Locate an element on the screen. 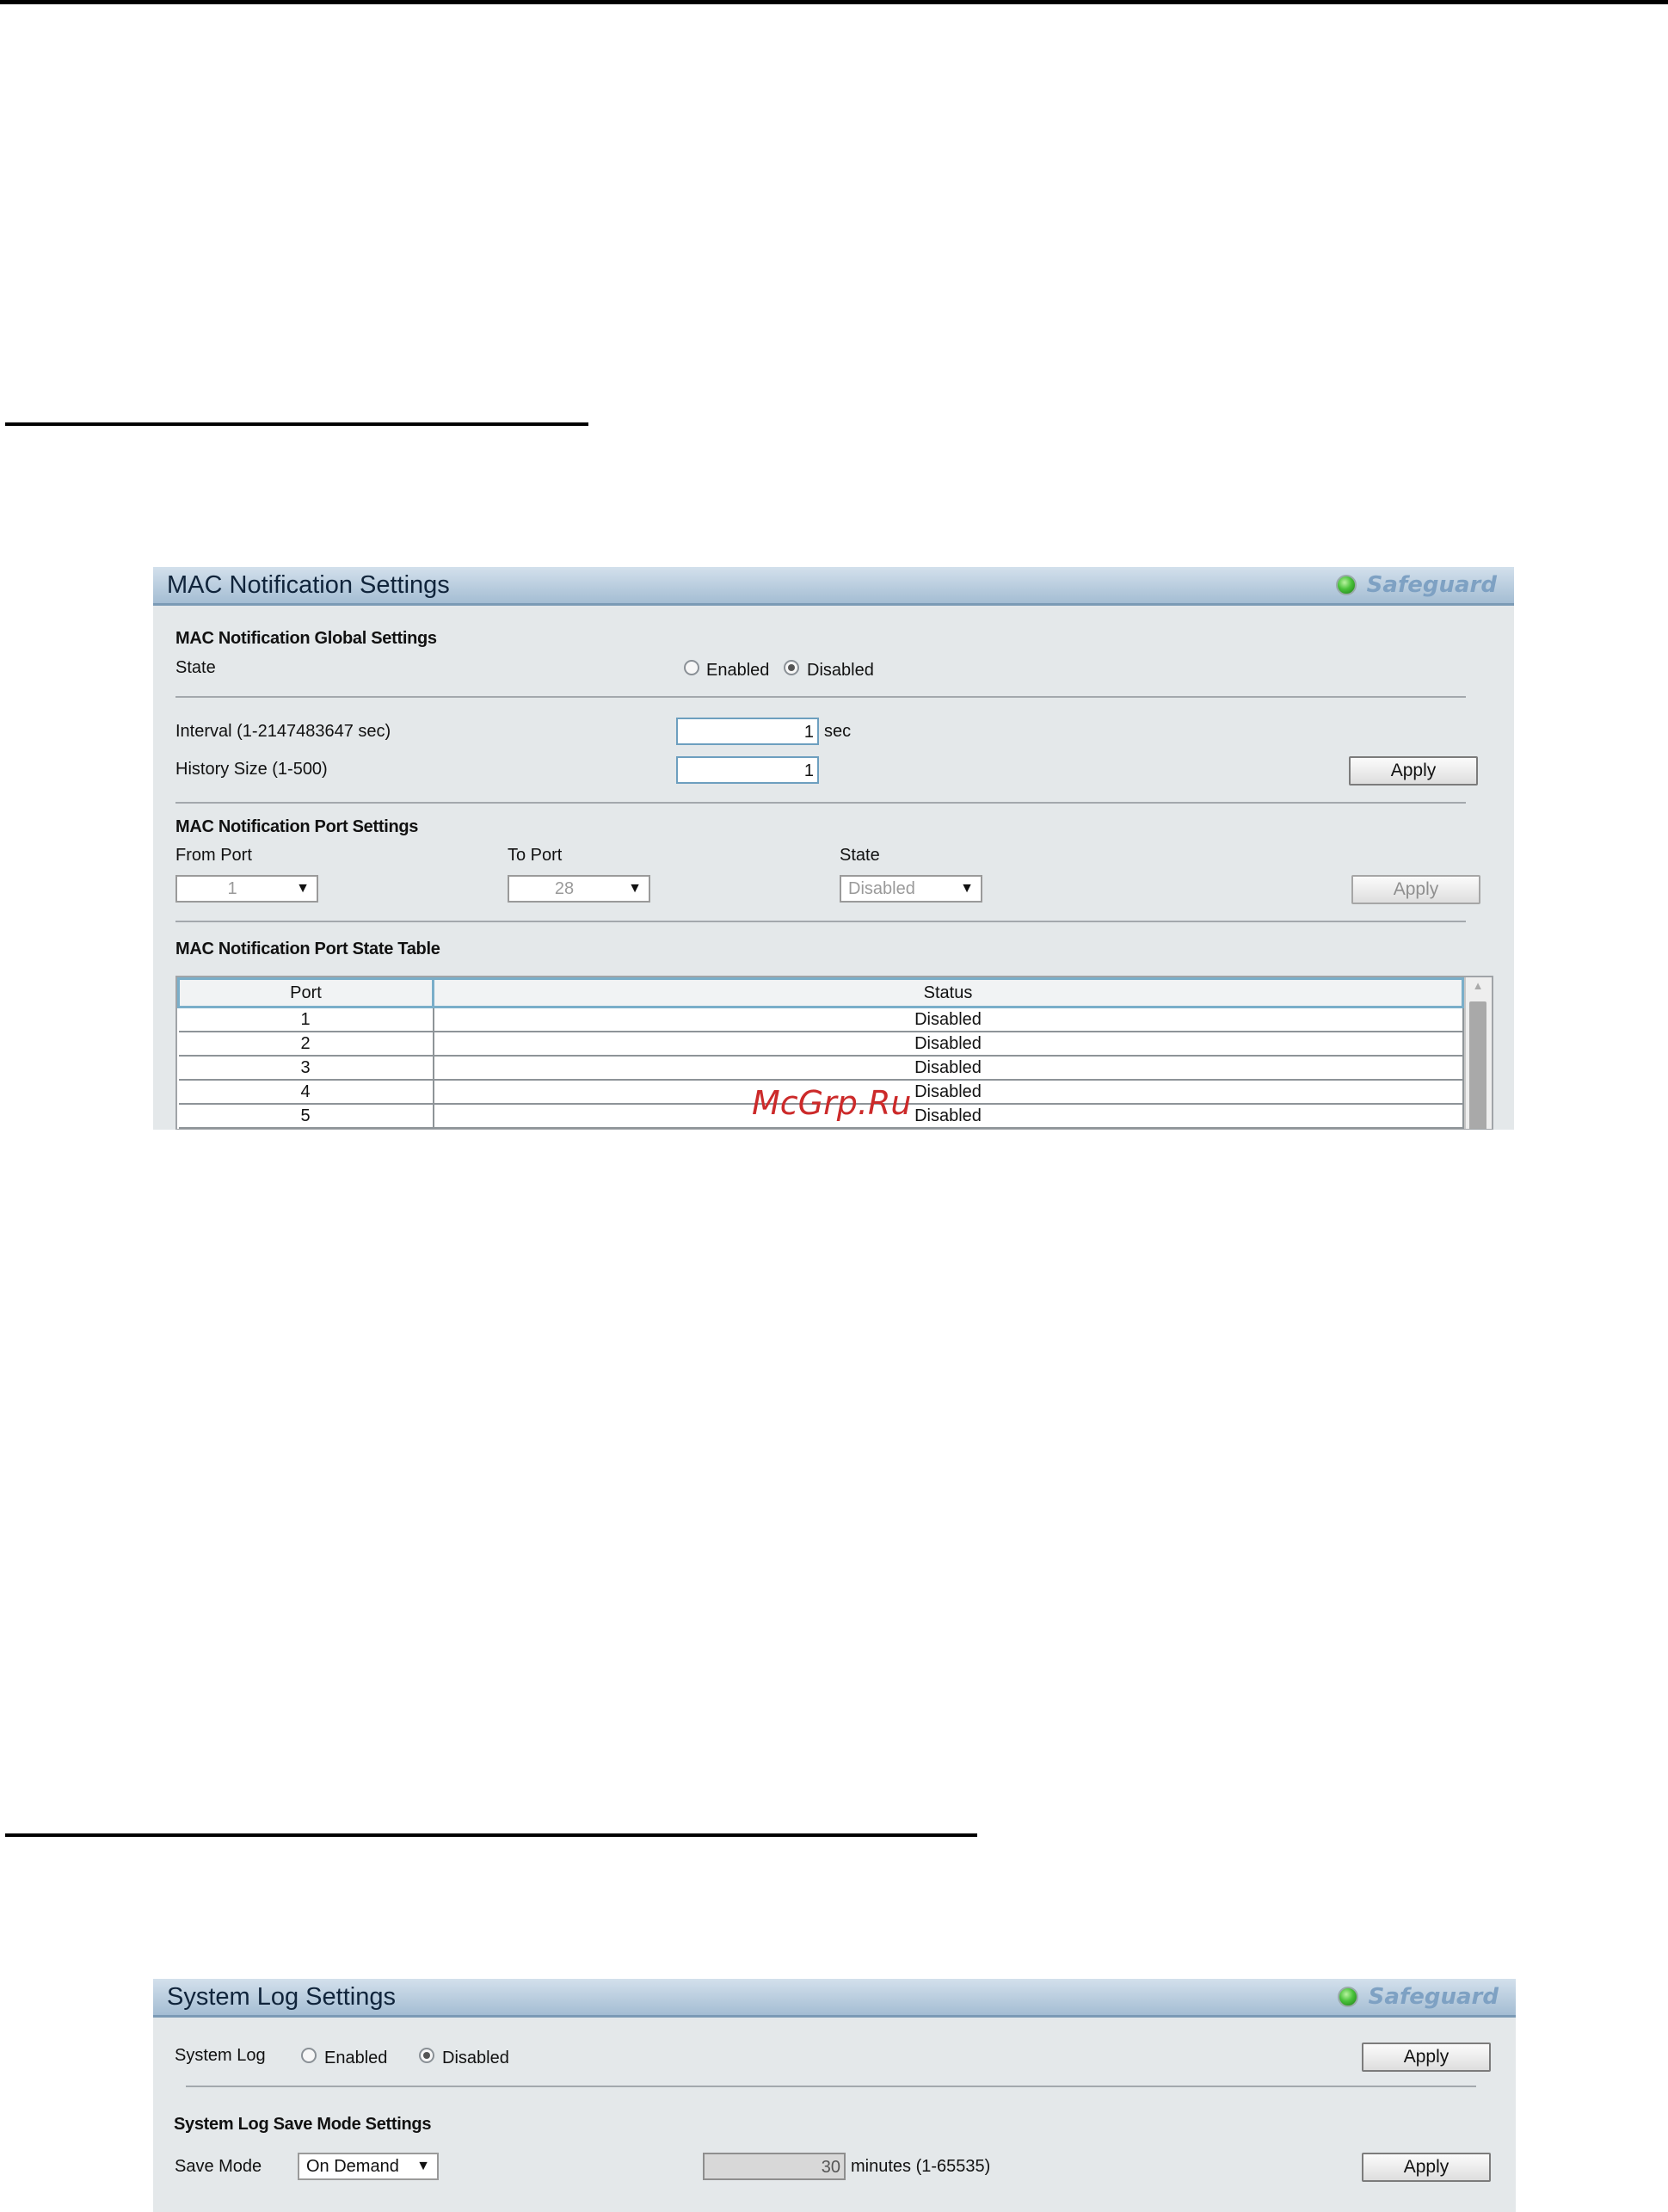 This screenshot has width=1668, height=2212. state-enabled-radio is located at coordinates (691, 667).